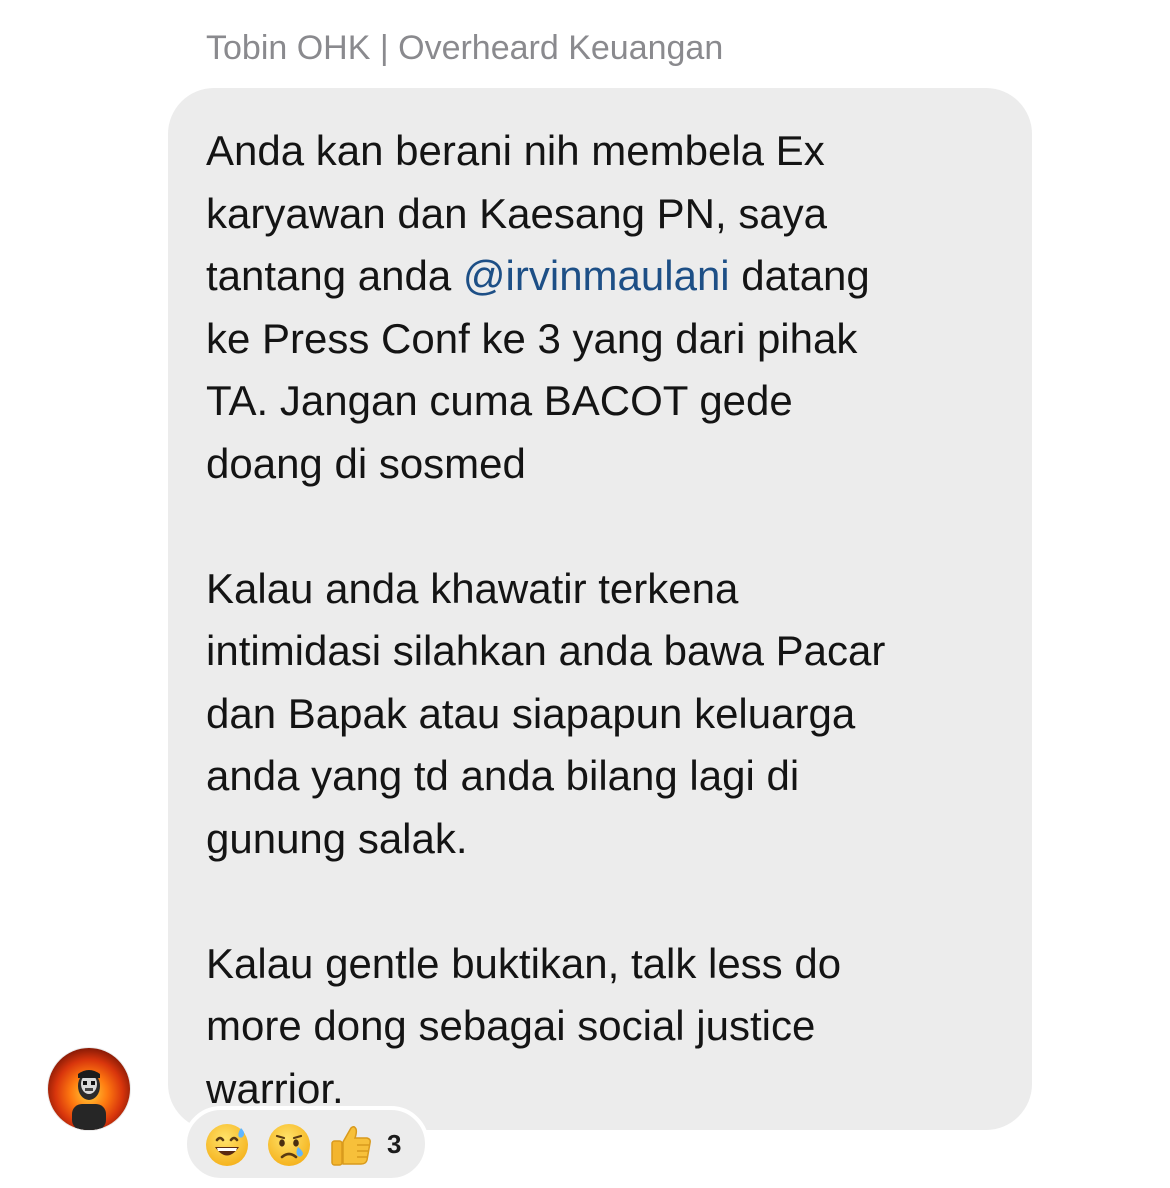 Image resolution: width=1170 pixels, height=1188 pixels. What do you see at coordinates (517, 213) in the screenshot?
I see `message-line: karyawan dan Kaesang PN, saya` at bounding box center [517, 213].